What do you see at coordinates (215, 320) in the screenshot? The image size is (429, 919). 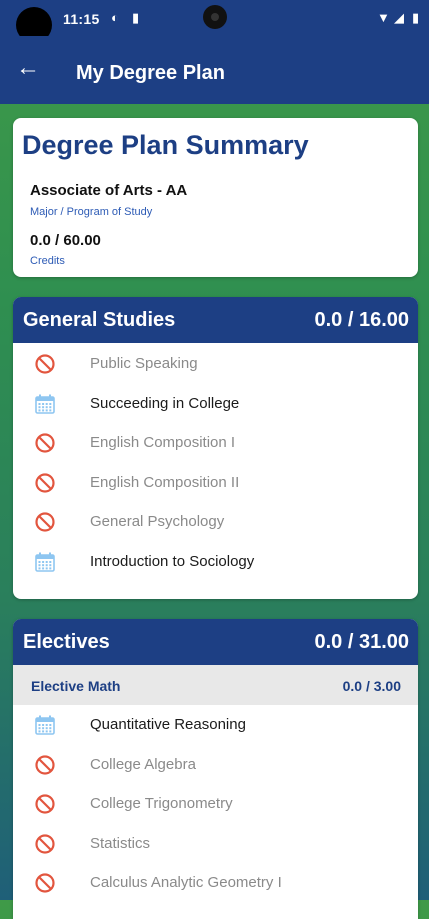 I see `general-studies-header: General Studies 0.0 / 16.00` at bounding box center [215, 320].